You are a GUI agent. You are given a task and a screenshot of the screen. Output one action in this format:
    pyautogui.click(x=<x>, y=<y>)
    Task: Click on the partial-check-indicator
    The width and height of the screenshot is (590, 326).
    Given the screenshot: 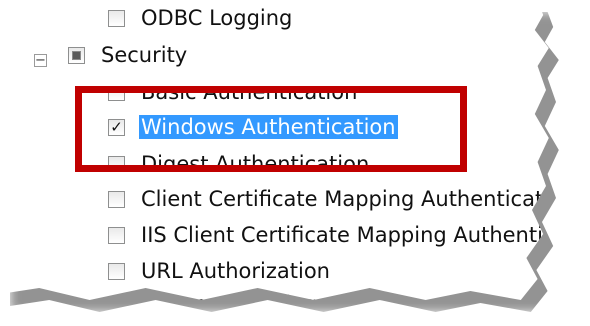 What is the action you would take?
    pyautogui.click(x=76, y=55)
    